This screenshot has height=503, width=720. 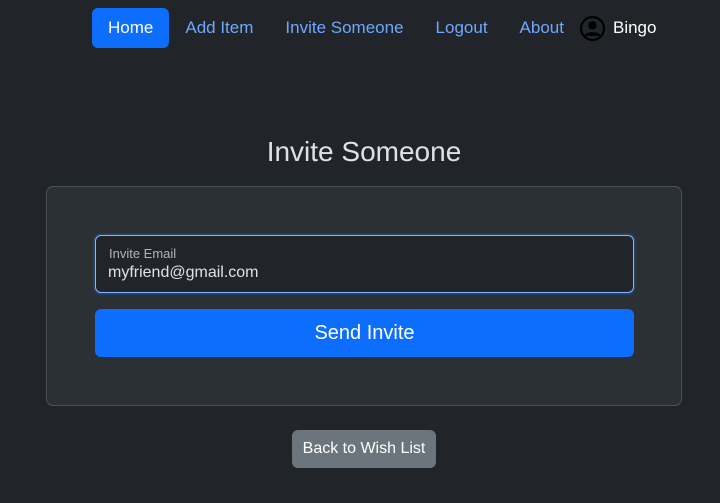 I want to click on email-field: Invite Email, so click(x=364, y=264).